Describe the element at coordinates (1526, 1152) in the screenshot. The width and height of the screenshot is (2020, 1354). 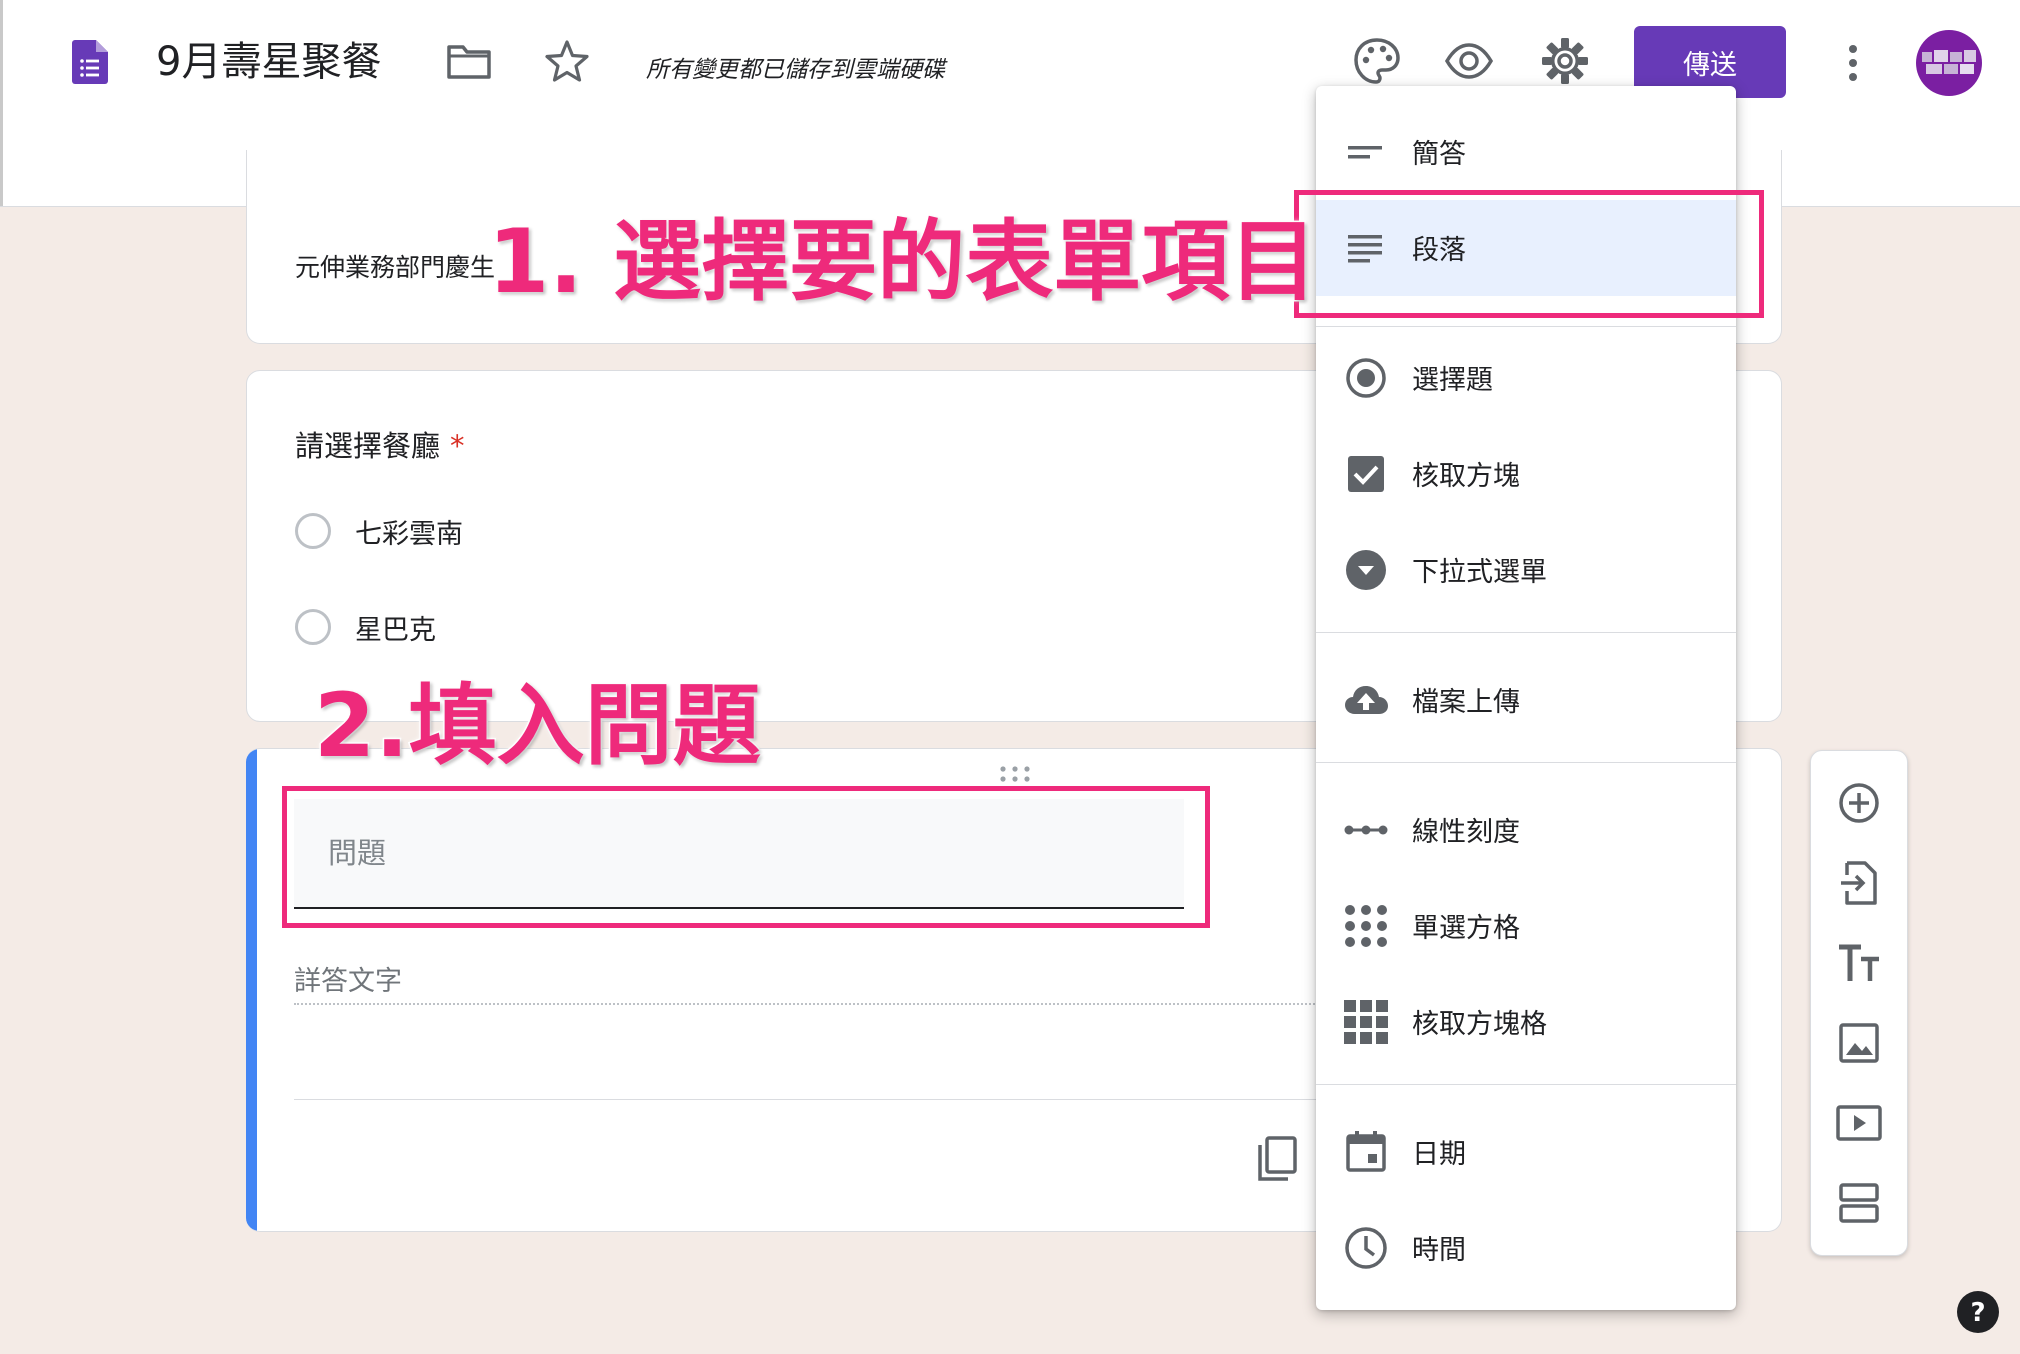
I see `menu-item-date: 日期` at that location.